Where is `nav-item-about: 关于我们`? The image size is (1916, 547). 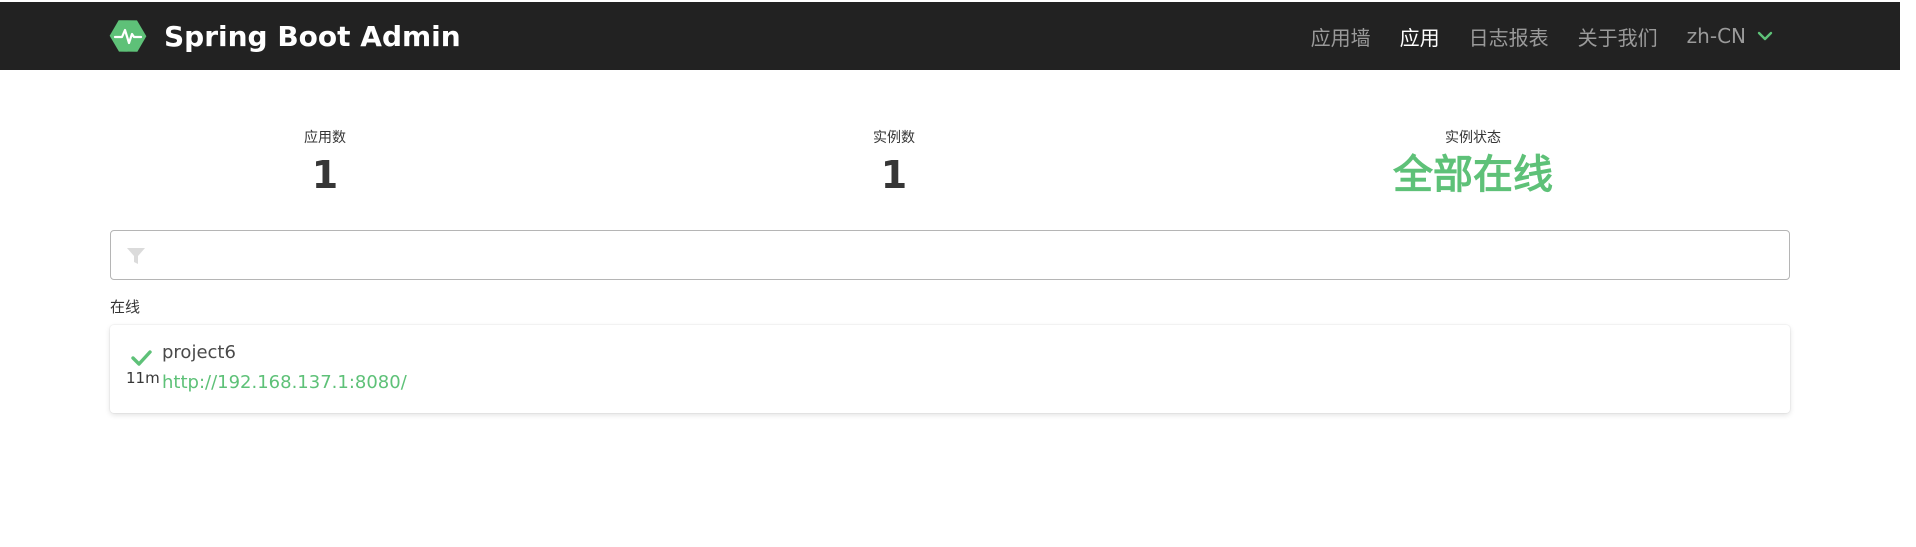
nav-item-about: 关于我们 is located at coordinates (1618, 36).